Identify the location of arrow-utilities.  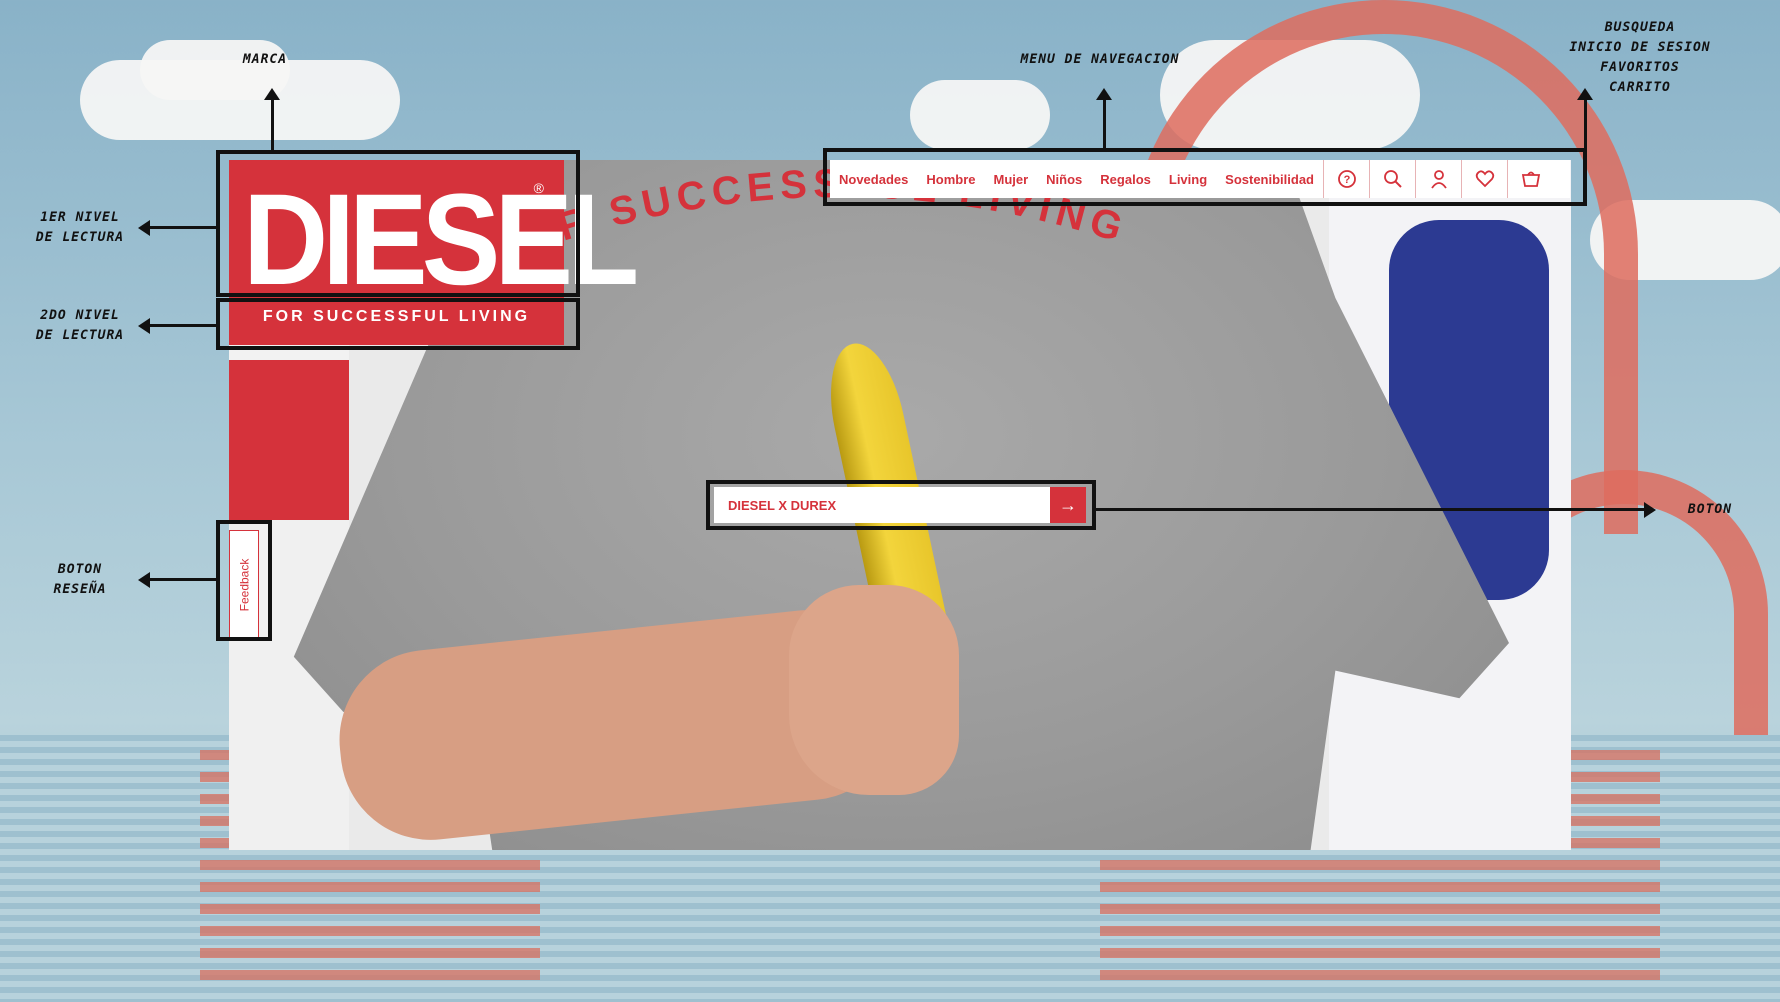
(1585, 122).